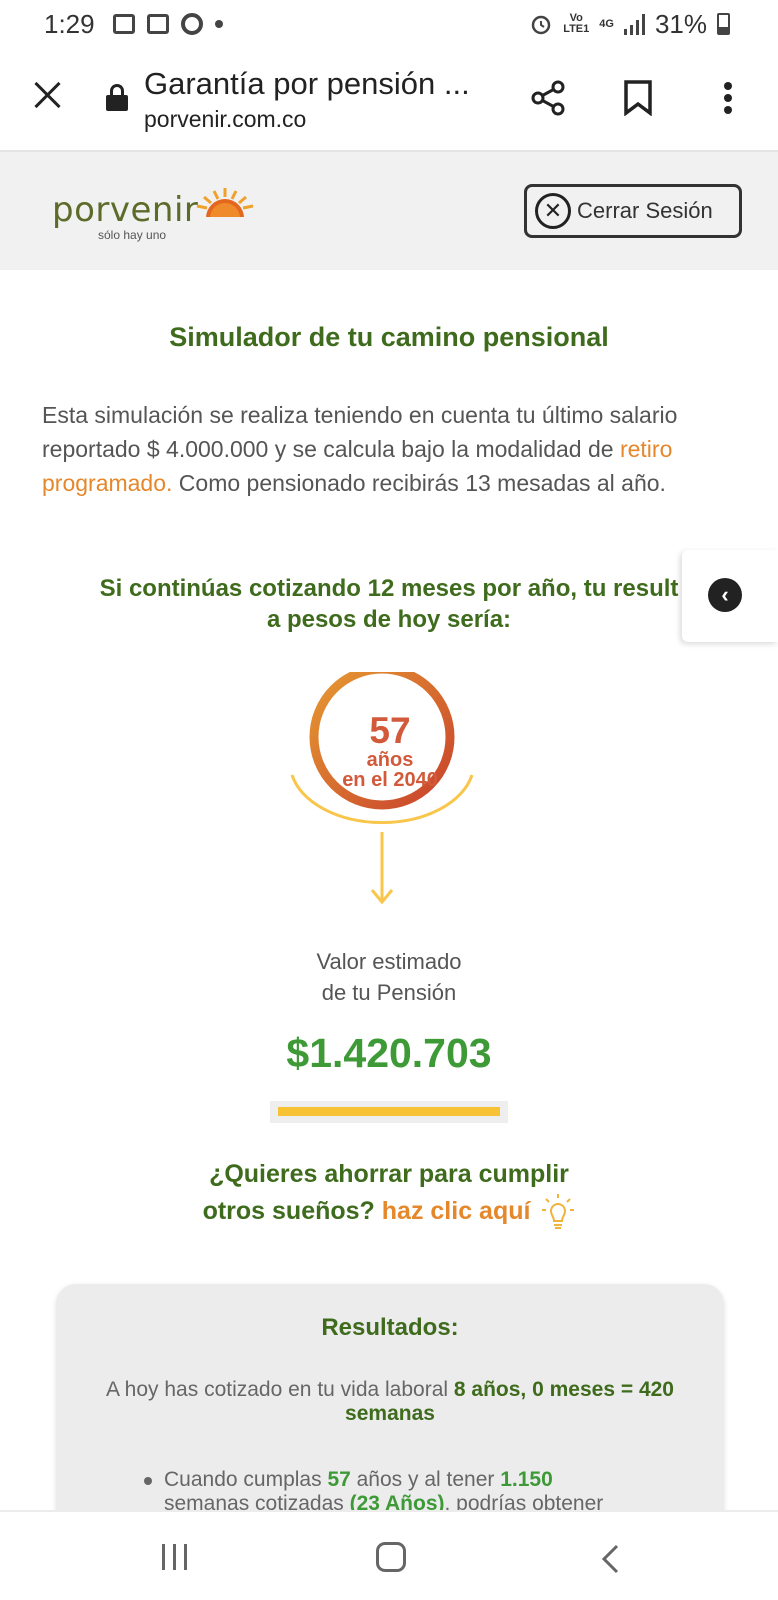  I want to click on network-gen: 4G, so click(606, 23).